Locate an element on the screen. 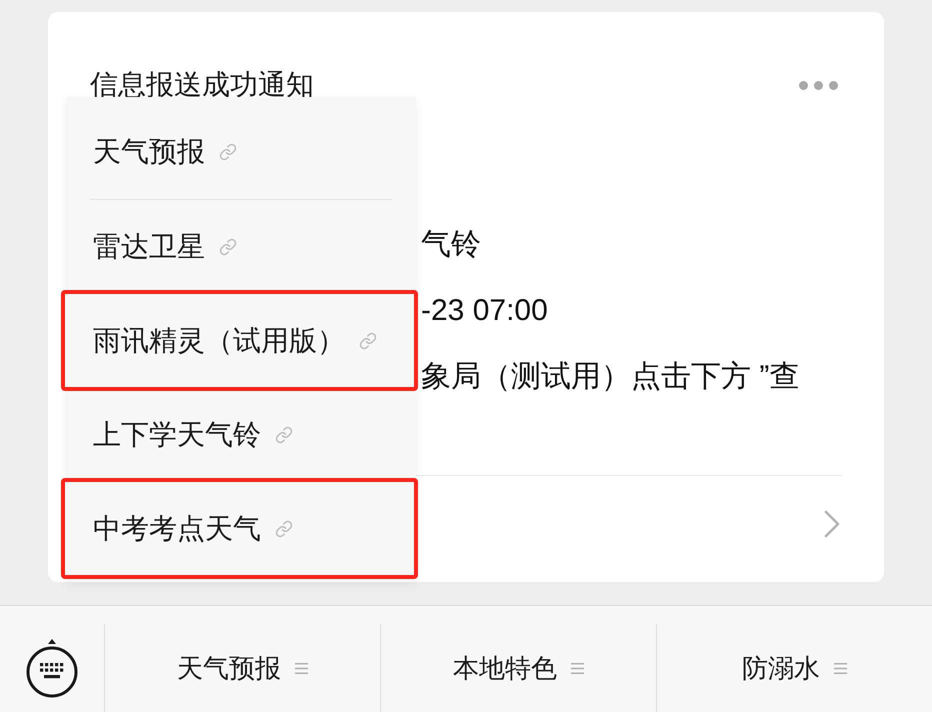 The width and height of the screenshot is (932, 712). menu-item: 上下学天气铃 is located at coordinates (241, 434).